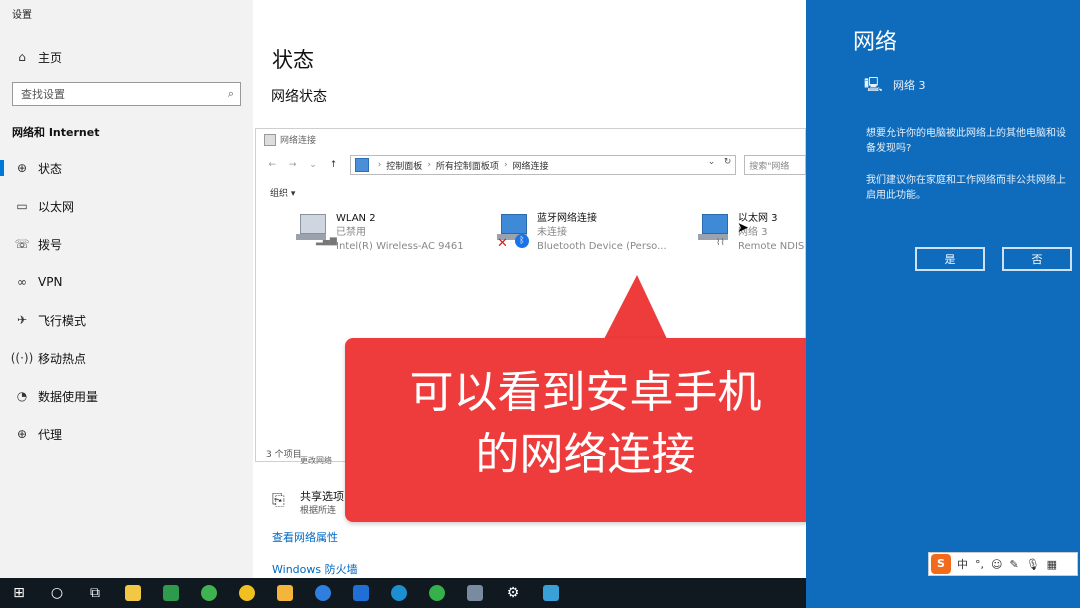 This screenshot has height=608, width=1080. What do you see at coordinates (285, 593) in the screenshot?
I see `app-yellow-icon` at bounding box center [285, 593].